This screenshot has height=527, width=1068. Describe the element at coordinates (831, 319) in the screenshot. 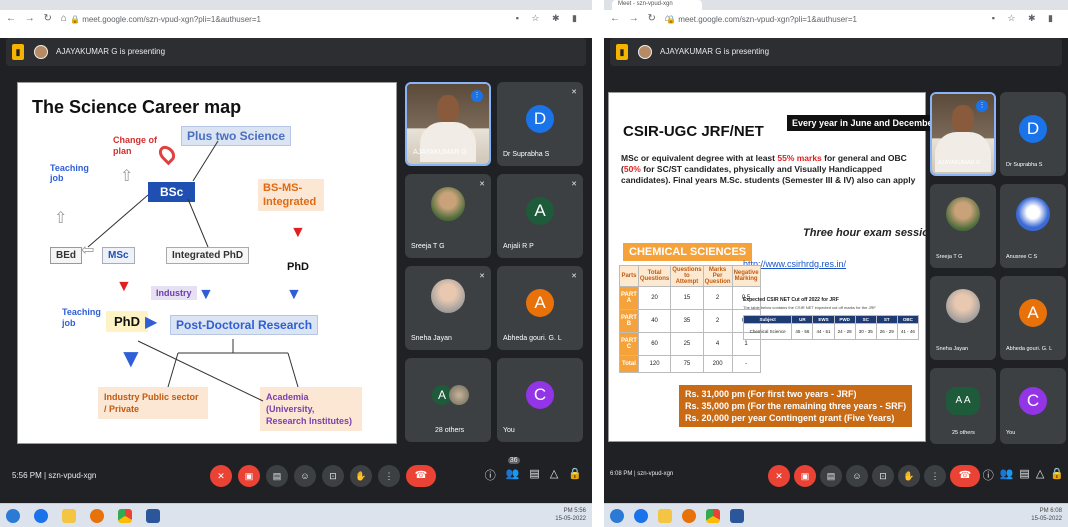

I see `table-header-row: Subject UR EWS PWD SC ST OBC` at that location.